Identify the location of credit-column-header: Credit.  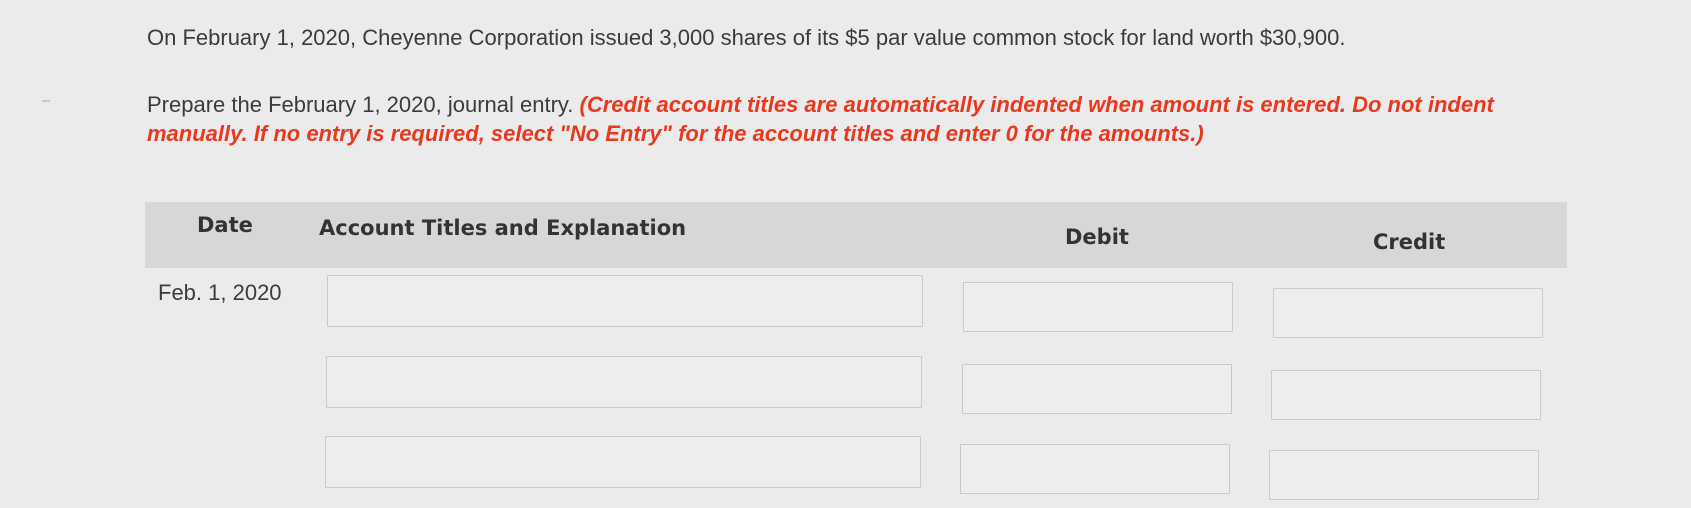
(1409, 242).